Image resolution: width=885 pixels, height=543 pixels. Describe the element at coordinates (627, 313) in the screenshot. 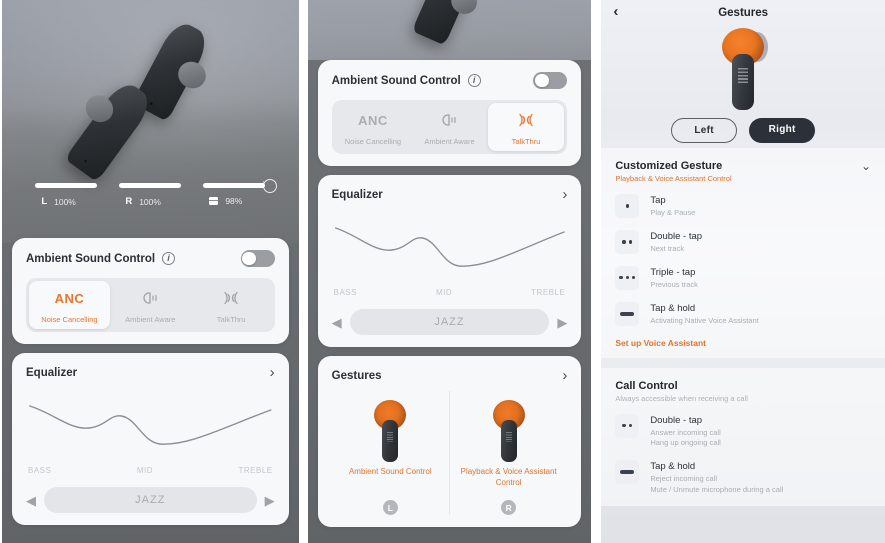

I see `bar-icon` at that location.